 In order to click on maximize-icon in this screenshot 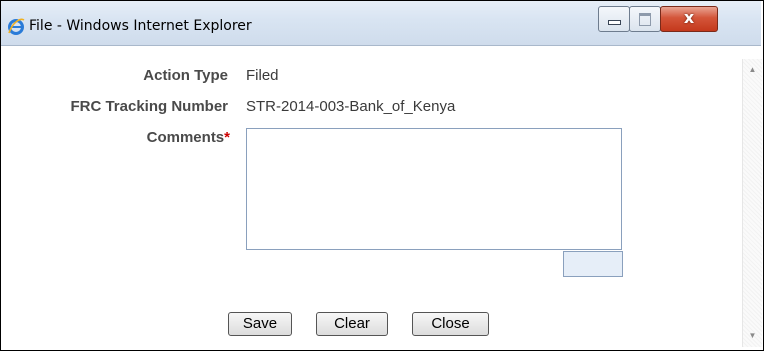, I will do `click(645, 19)`.